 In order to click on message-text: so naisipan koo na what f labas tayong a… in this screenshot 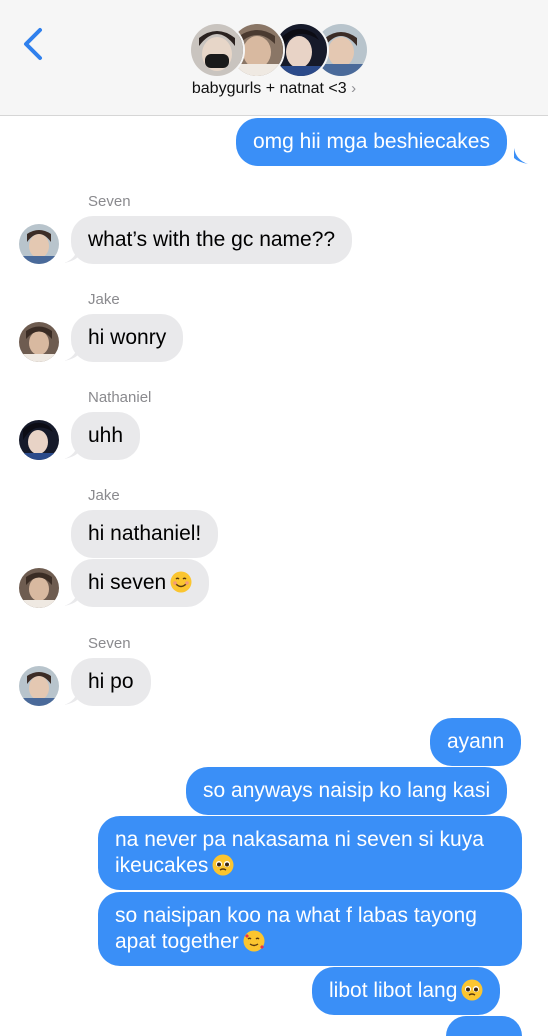, I will do `click(296, 928)`.